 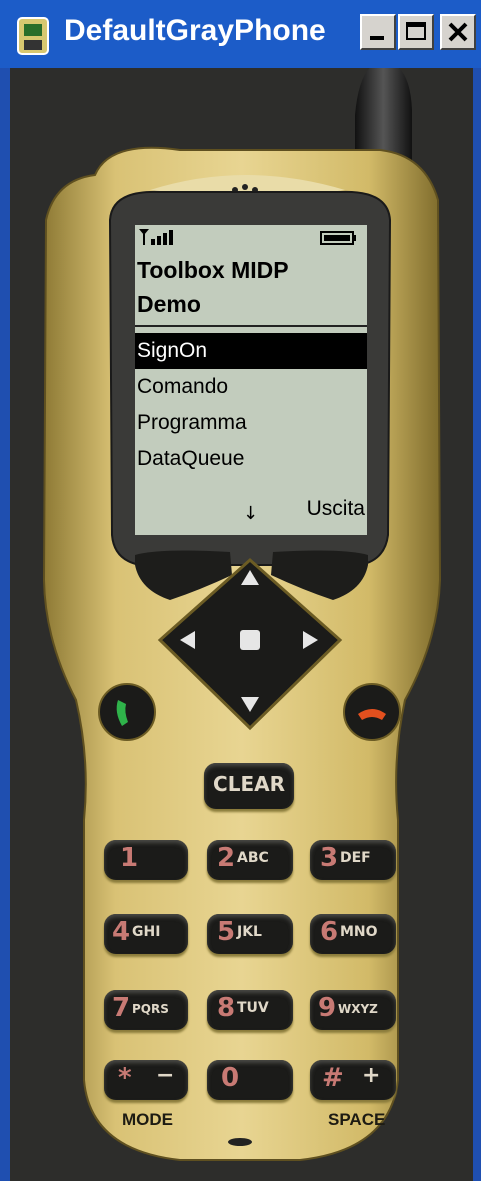 I want to click on phone-app-icon, so click(x=33, y=36).